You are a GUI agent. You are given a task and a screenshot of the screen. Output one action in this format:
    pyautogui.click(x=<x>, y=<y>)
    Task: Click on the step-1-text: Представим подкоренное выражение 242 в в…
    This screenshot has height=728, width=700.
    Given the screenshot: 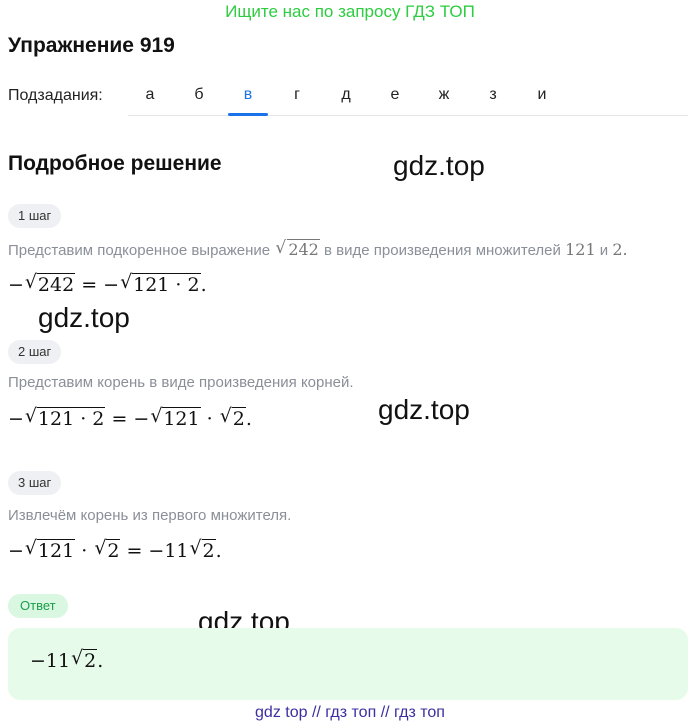 What is the action you would take?
    pyautogui.click(x=318, y=248)
    